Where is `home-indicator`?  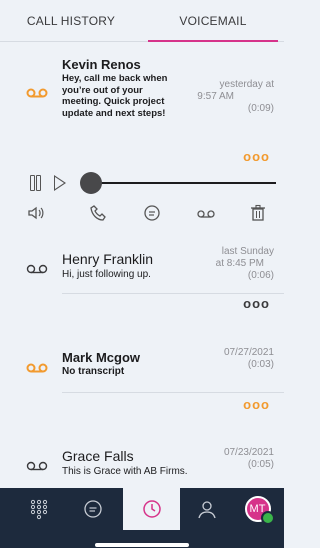 home-indicator is located at coordinates (142, 545).